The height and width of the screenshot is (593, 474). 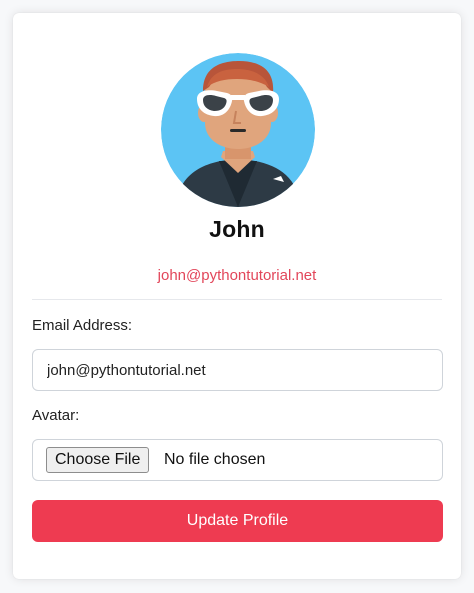 What do you see at coordinates (237, 370) in the screenshot?
I see `email-field` at bounding box center [237, 370].